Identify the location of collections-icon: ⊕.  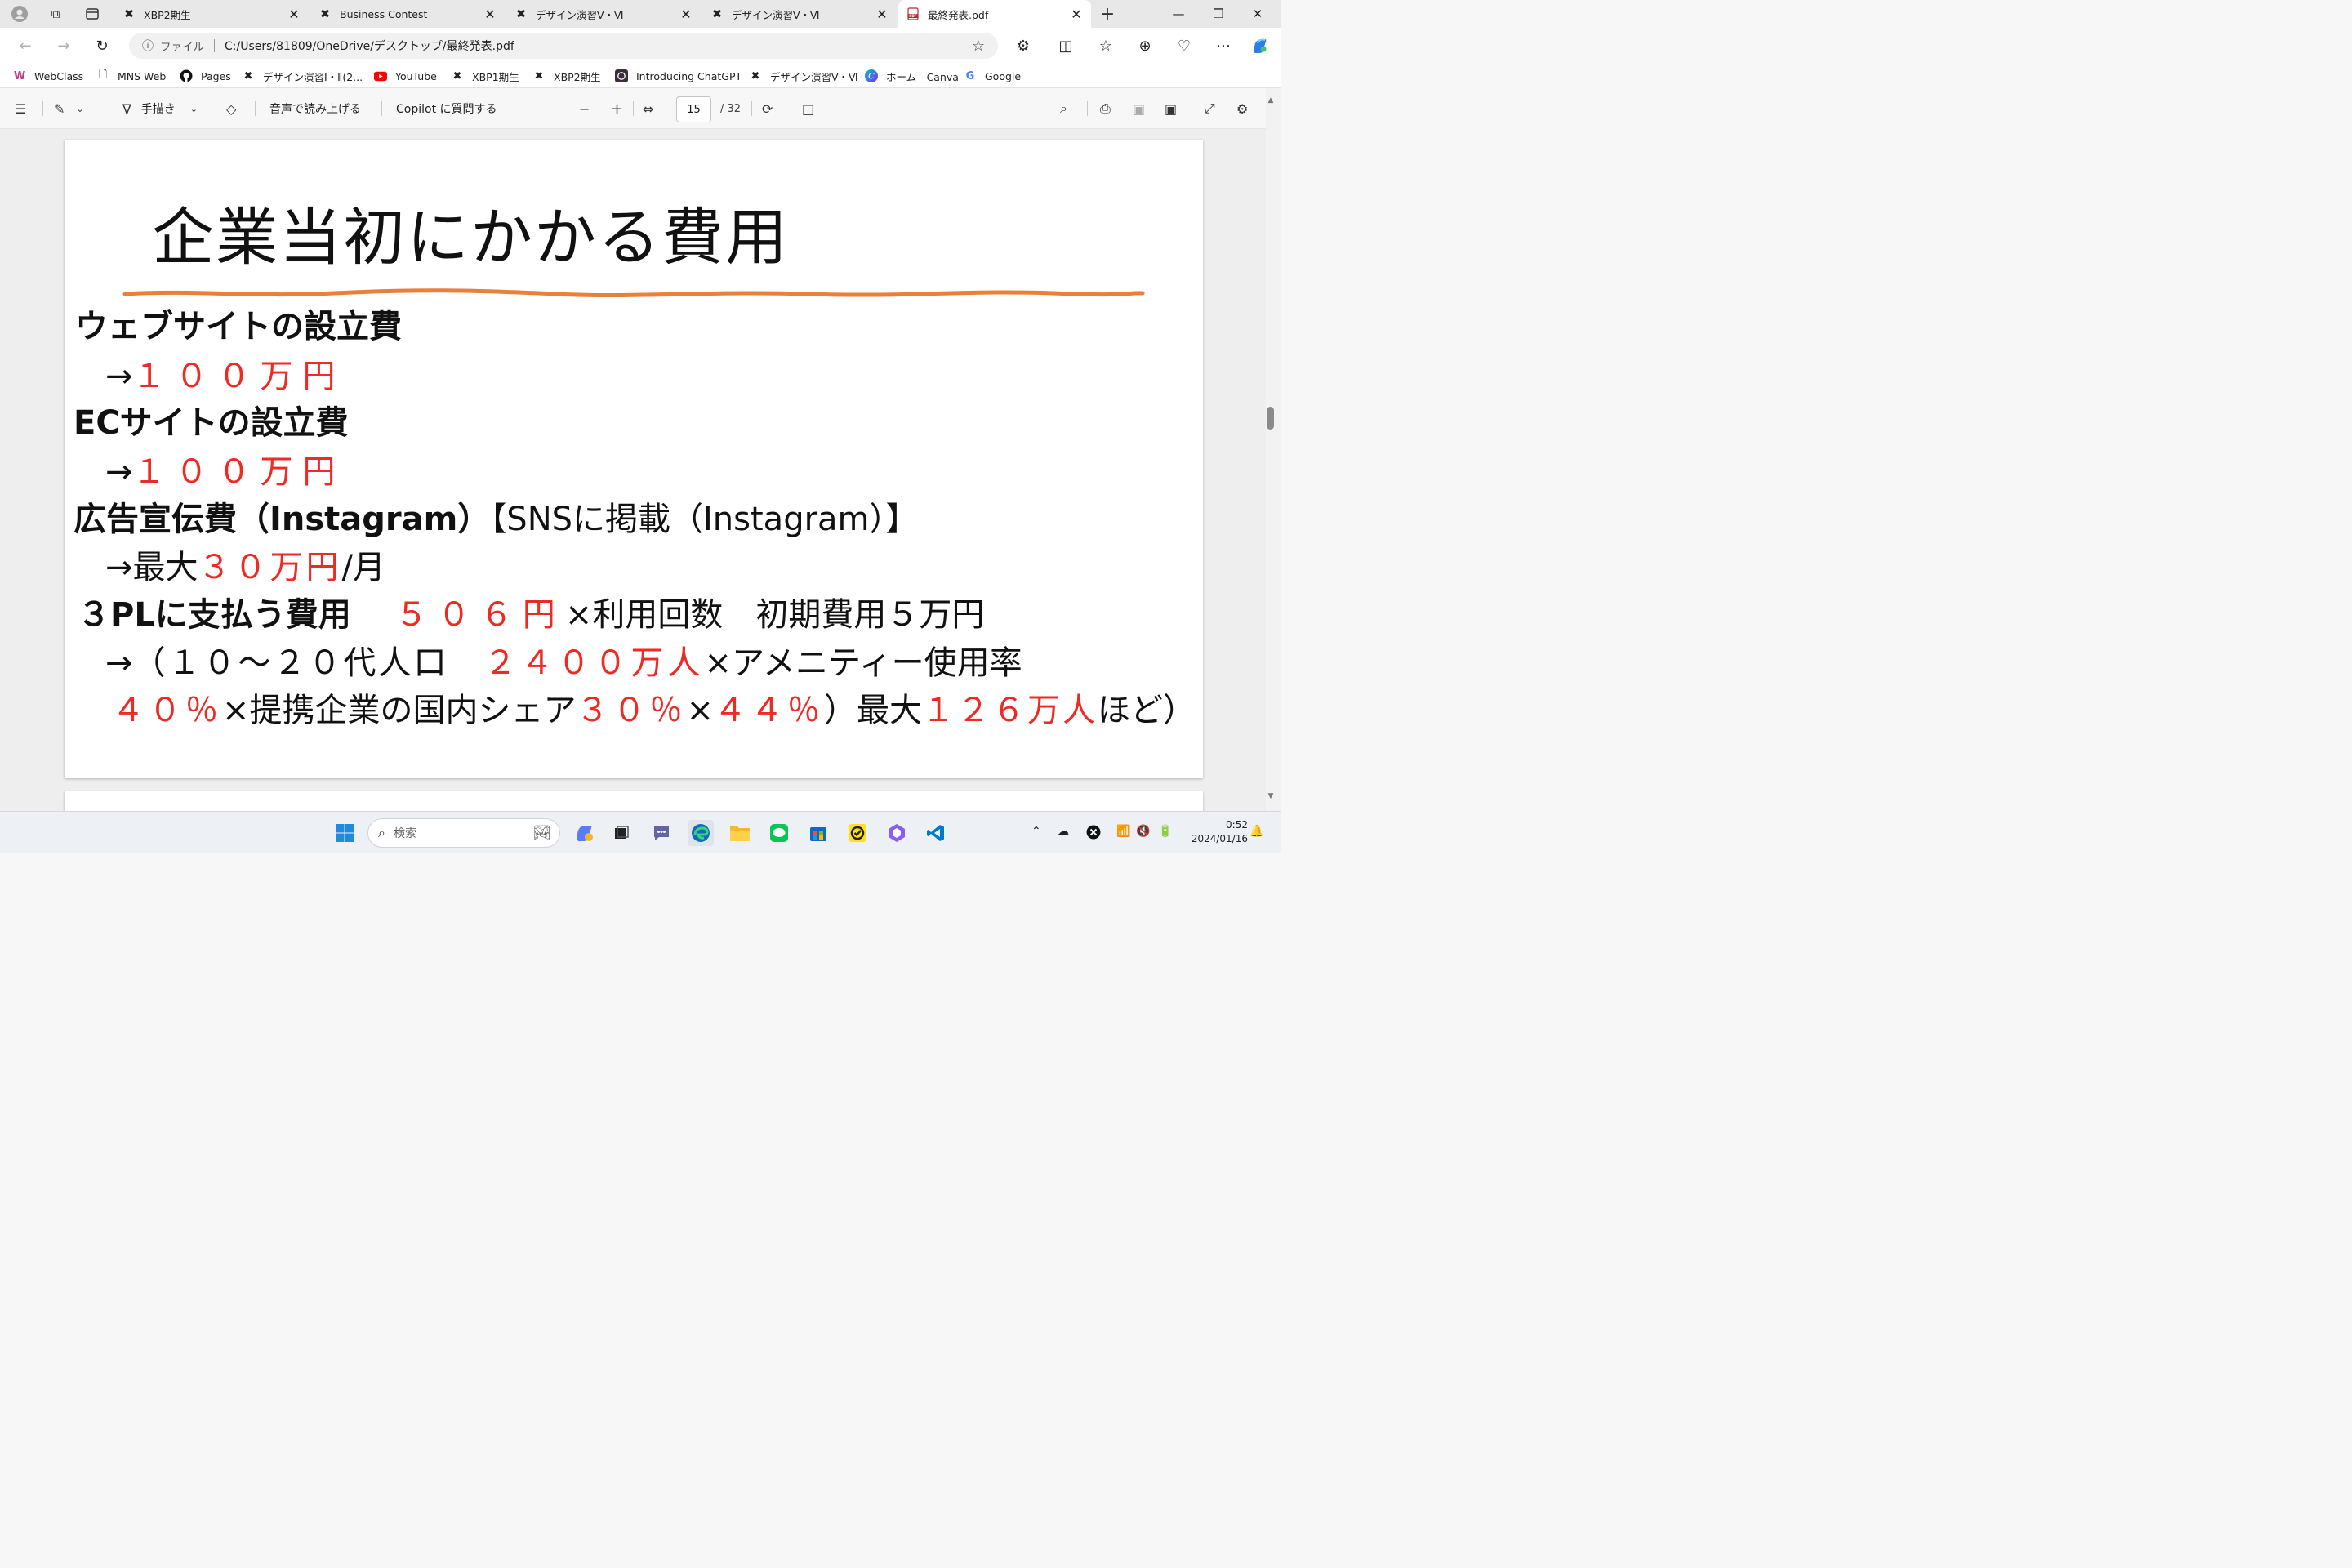
(1145, 45).